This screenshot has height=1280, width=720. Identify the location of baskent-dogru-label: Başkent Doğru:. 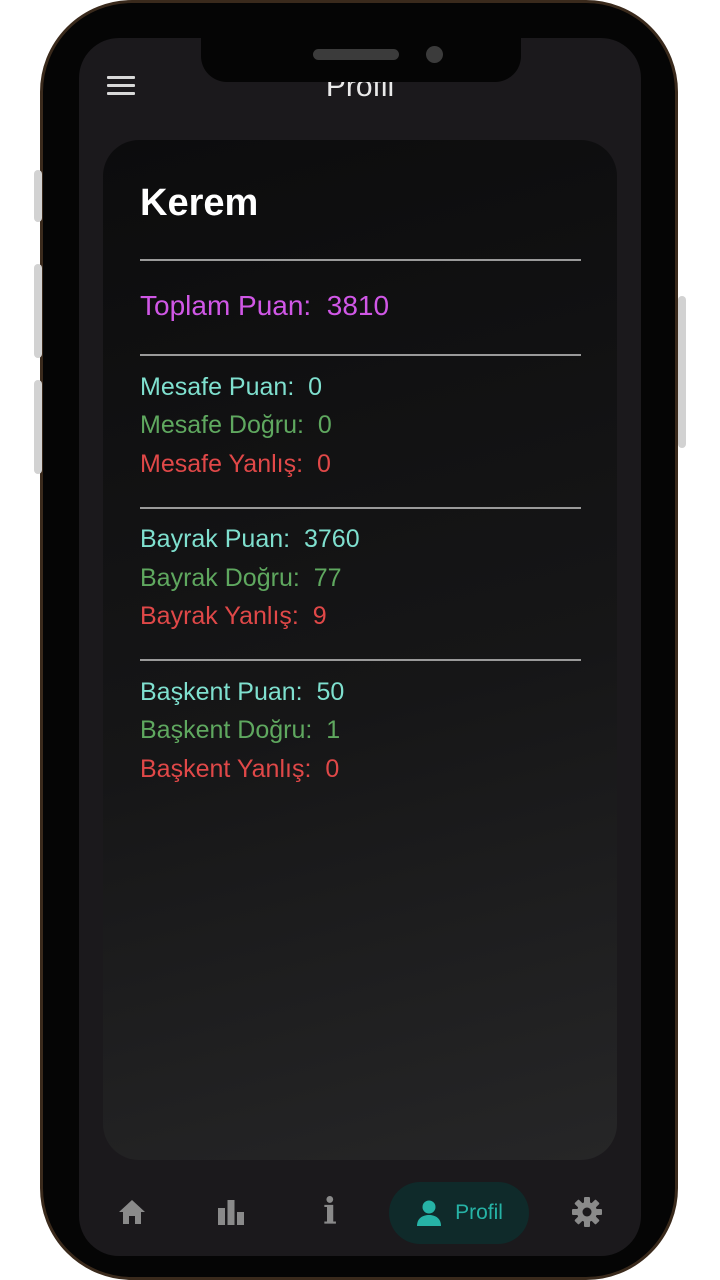
(226, 730).